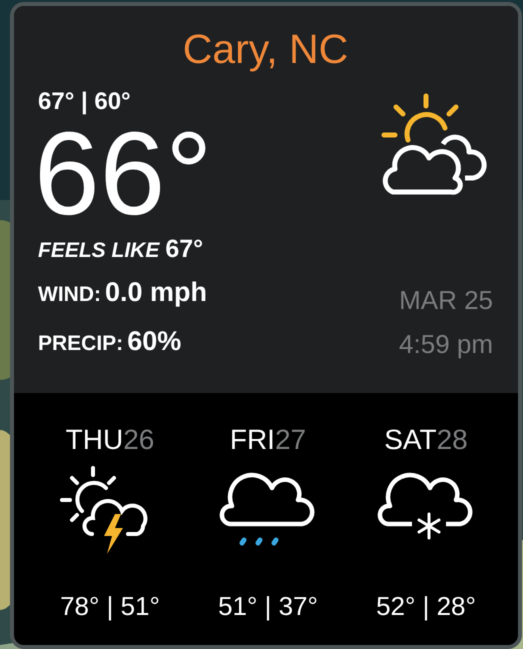 This screenshot has width=523, height=649. Describe the element at coordinates (85, 102) in the screenshot. I see `high-low-temperature: 67° | 60°` at that location.